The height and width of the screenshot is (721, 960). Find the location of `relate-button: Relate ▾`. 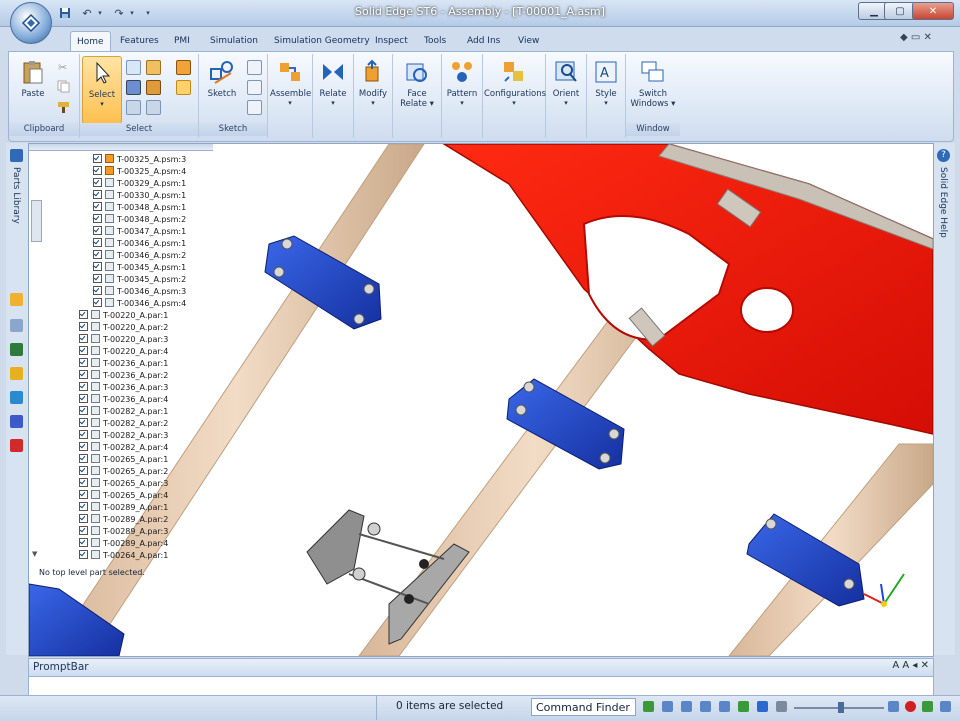

relate-button: Relate ▾ is located at coordinates (333, 89).